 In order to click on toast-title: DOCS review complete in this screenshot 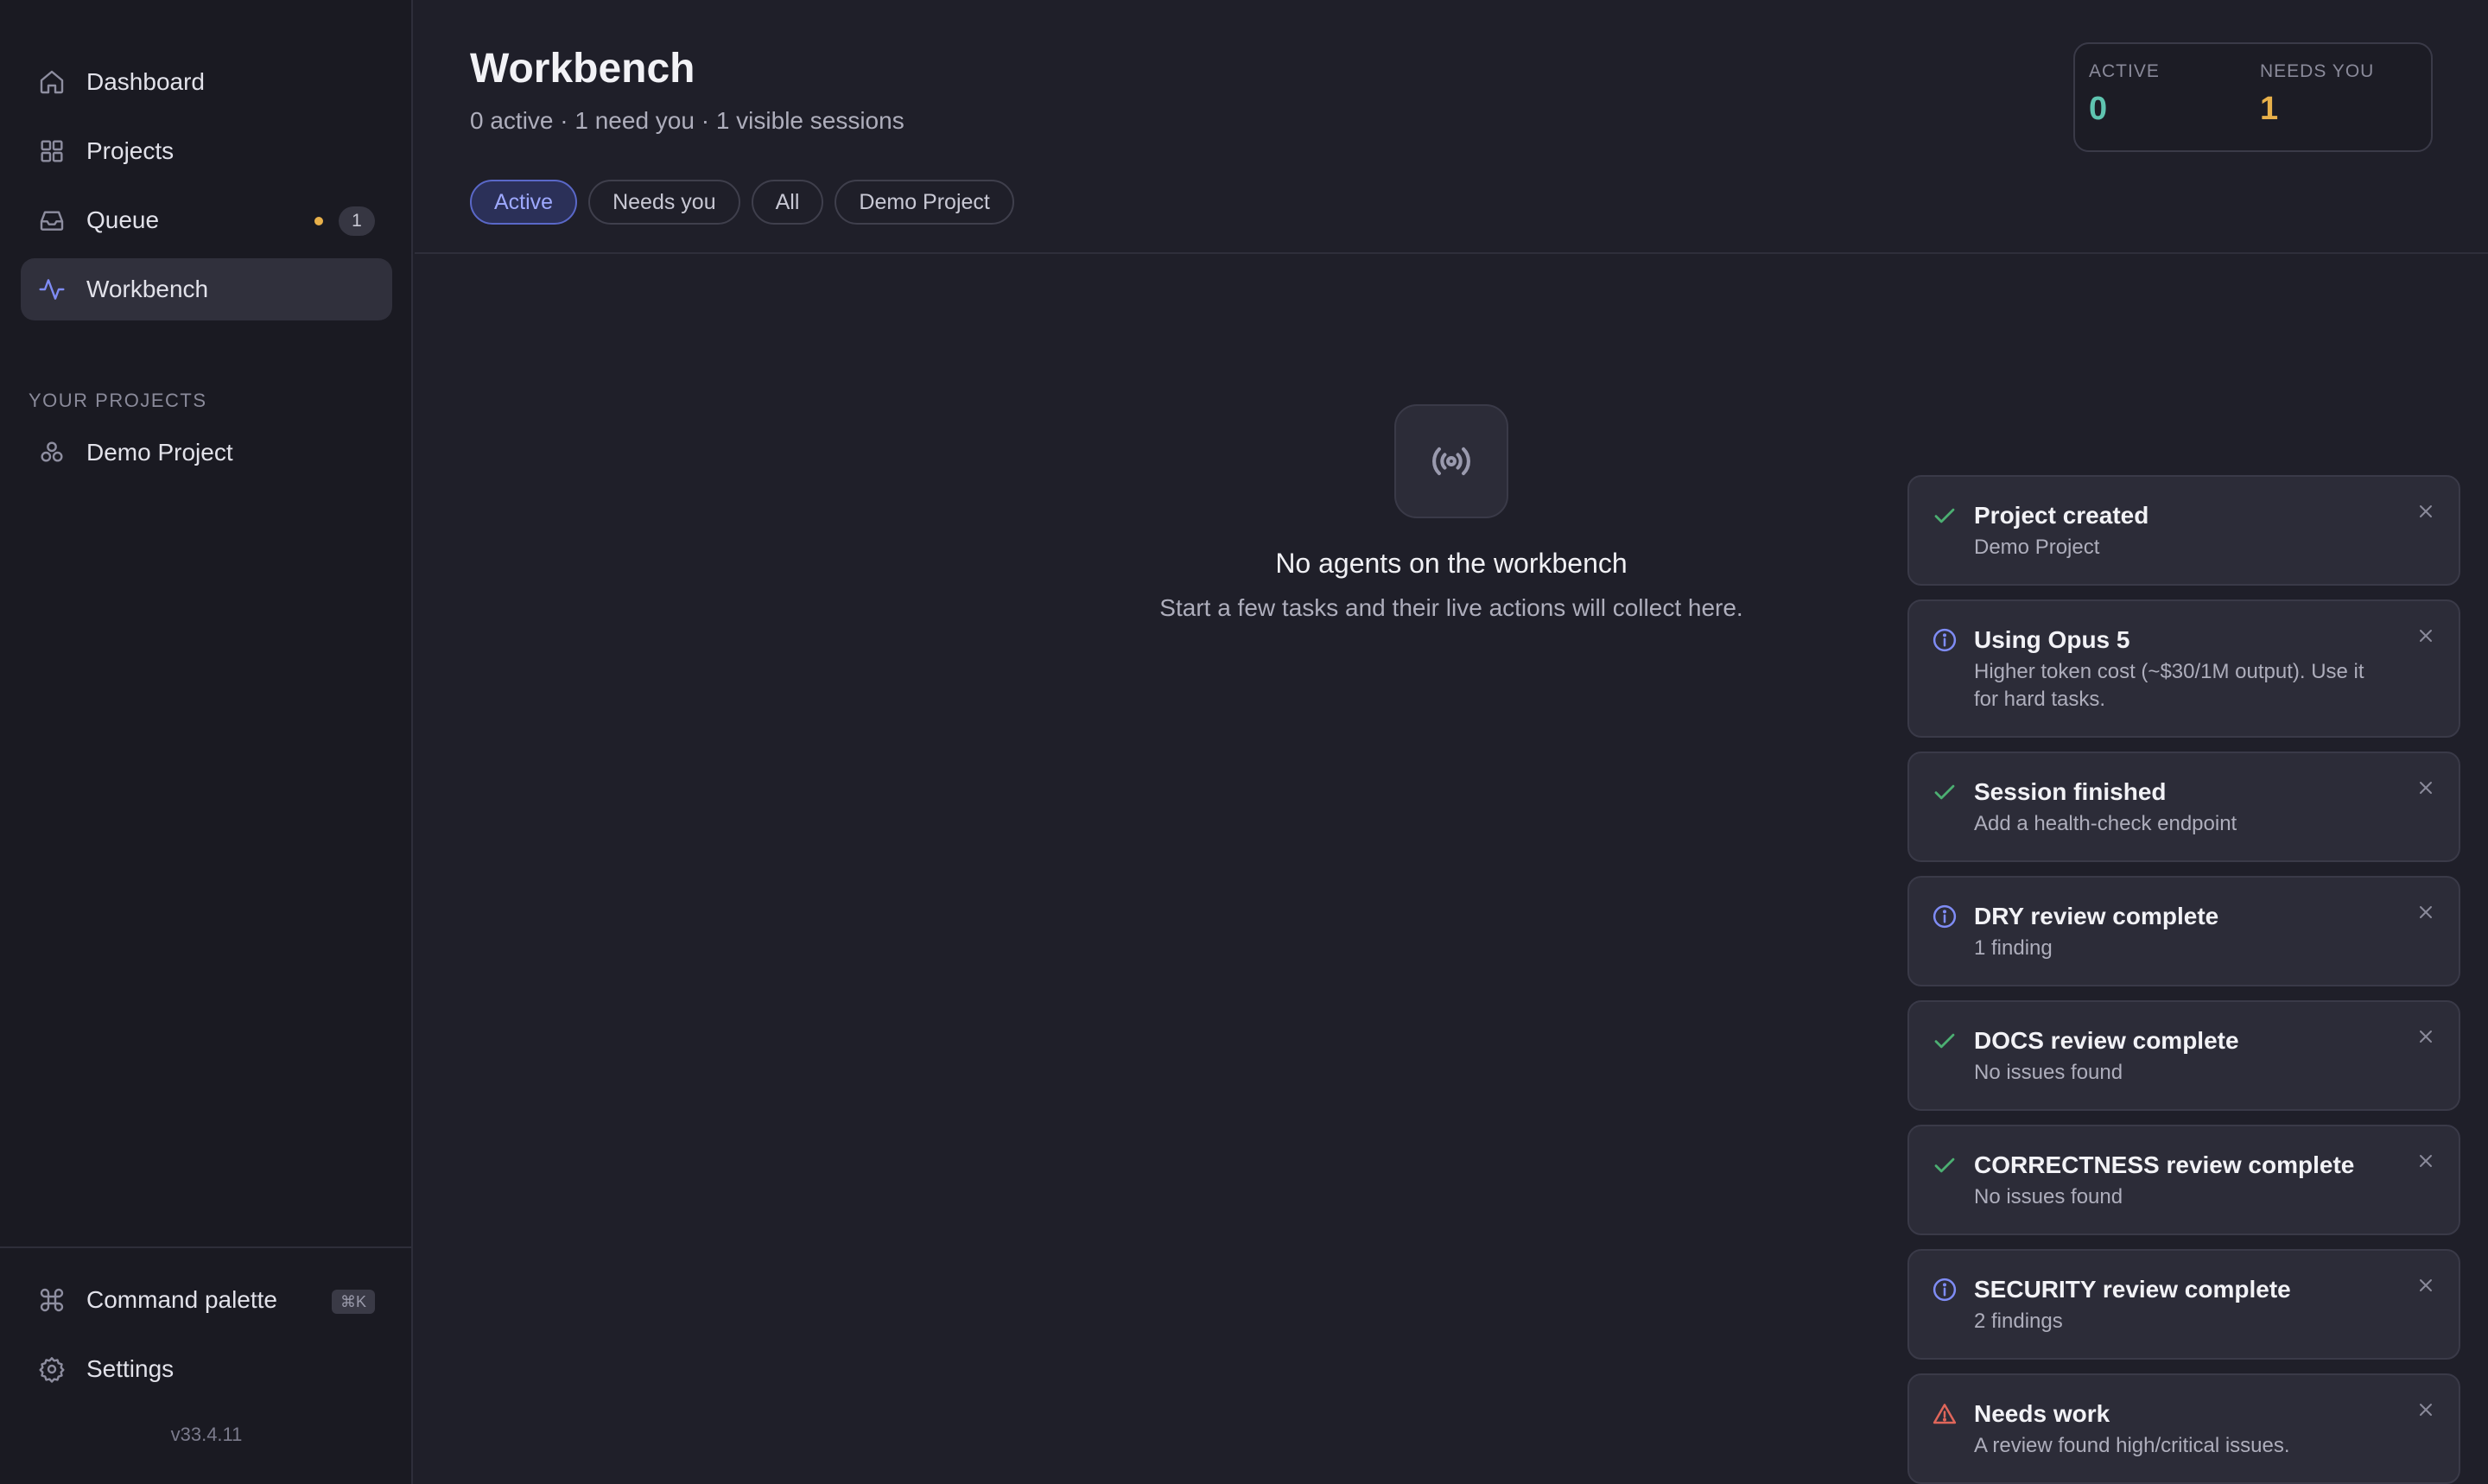, I will do `click(2106, 1040)`.